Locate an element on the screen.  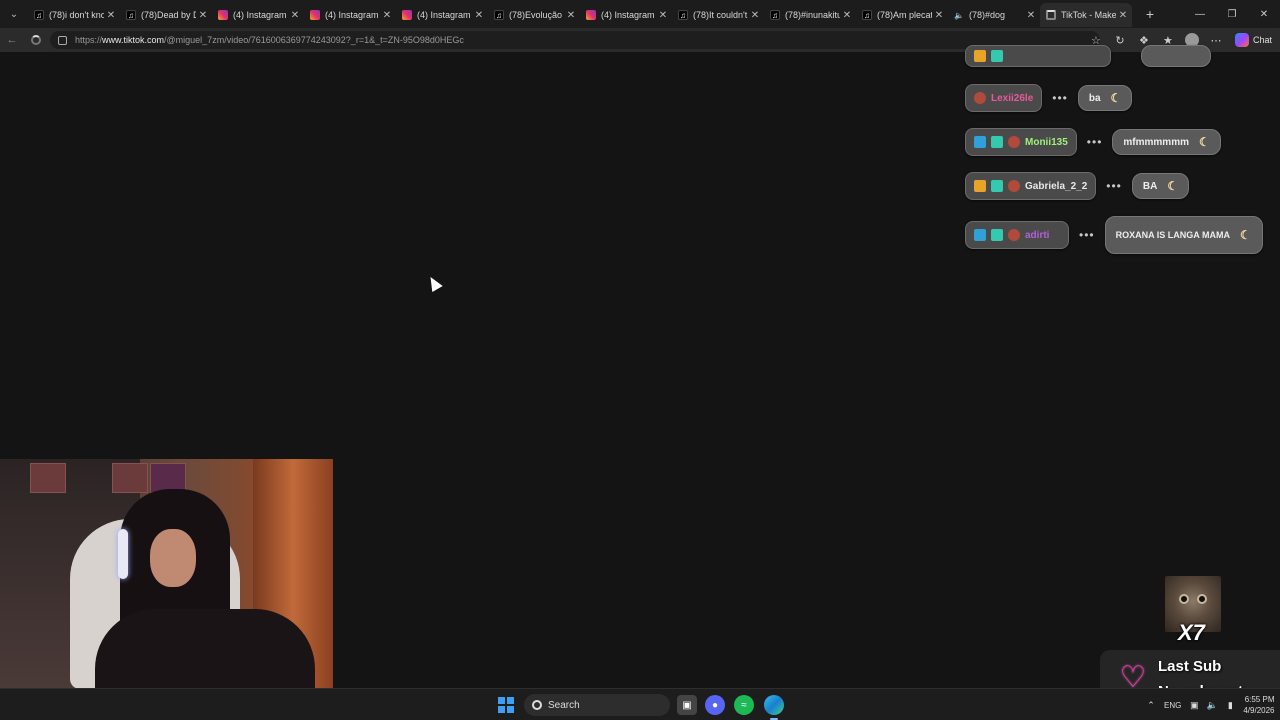
spotify-icon: ≈ is located at coordinates (744, 705).